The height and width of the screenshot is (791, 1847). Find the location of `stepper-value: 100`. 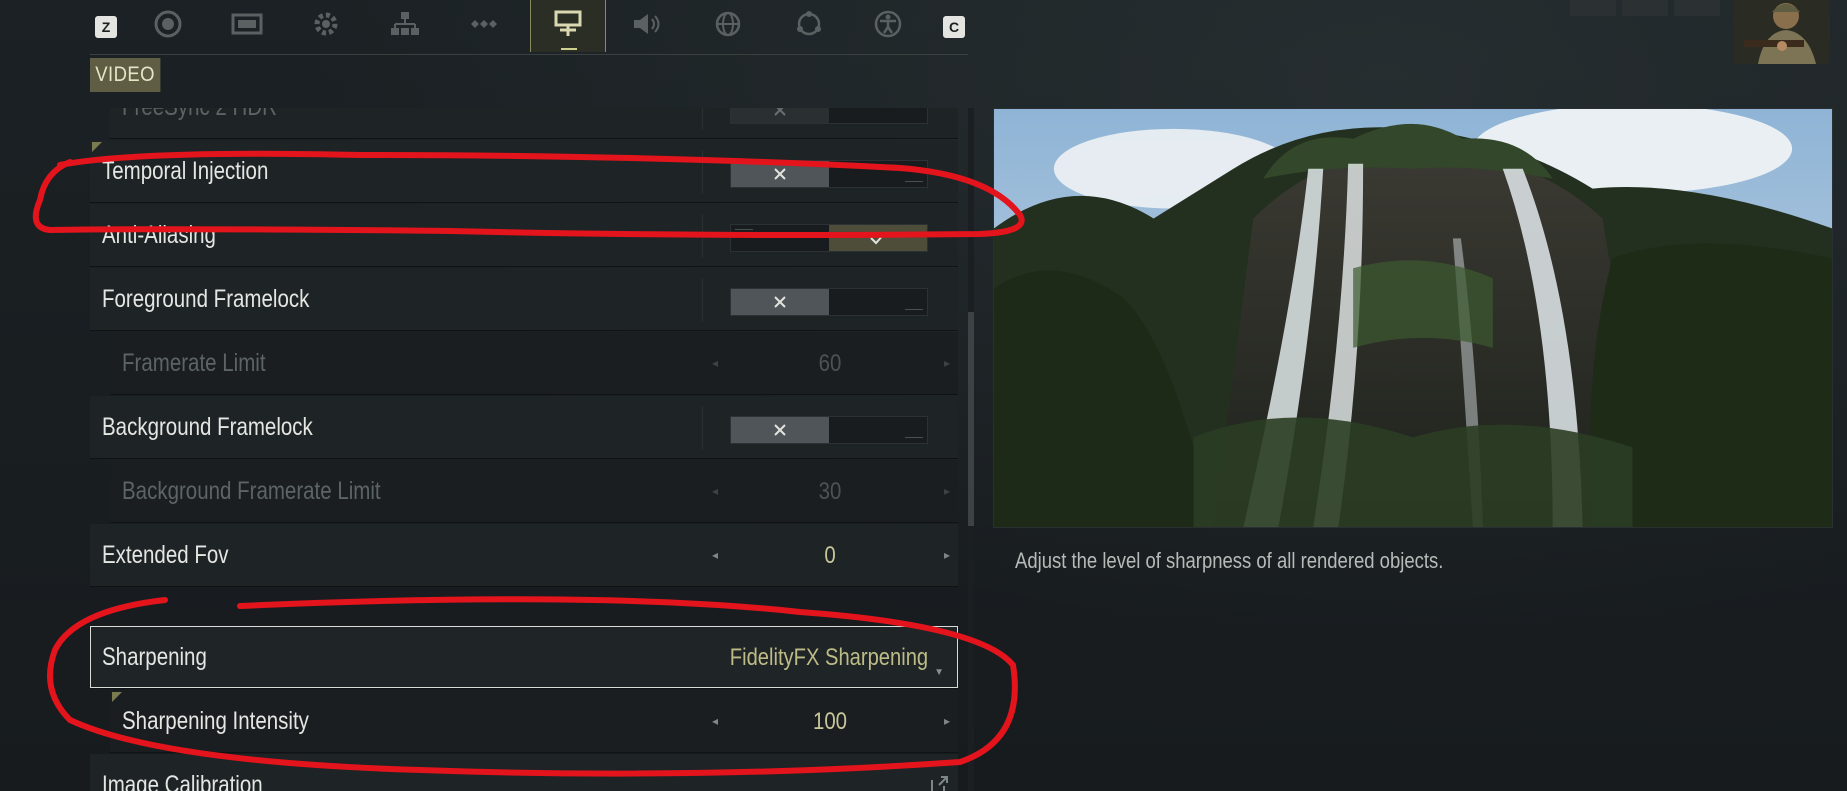

stepper-value: 100 is located at coordinates (830, 721).